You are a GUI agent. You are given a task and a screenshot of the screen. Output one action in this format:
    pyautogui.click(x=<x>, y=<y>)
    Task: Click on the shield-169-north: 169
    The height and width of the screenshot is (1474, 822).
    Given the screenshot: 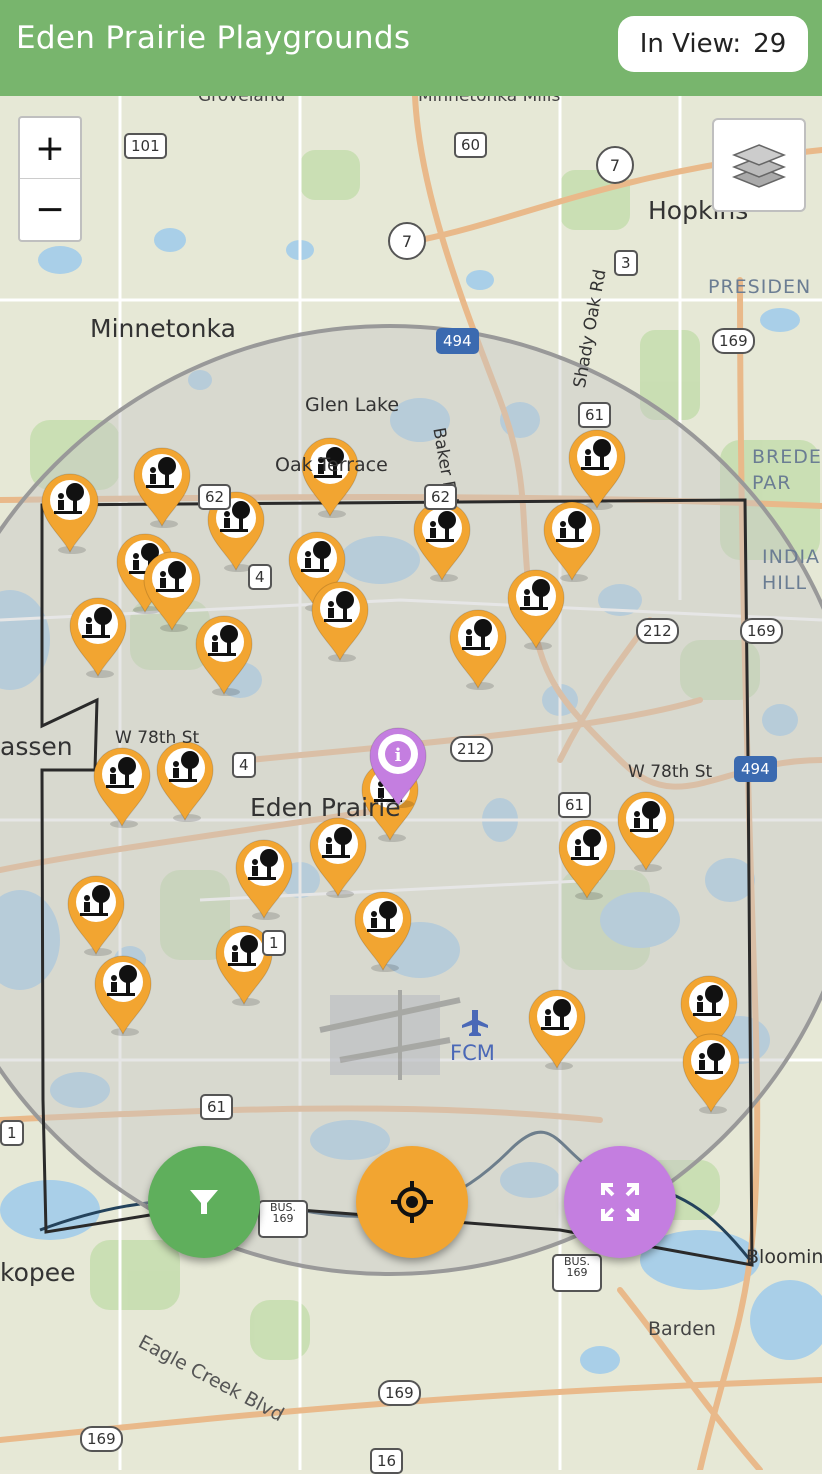 What is the action you would take?
    pyautogui.click(x=733, y=341)
    